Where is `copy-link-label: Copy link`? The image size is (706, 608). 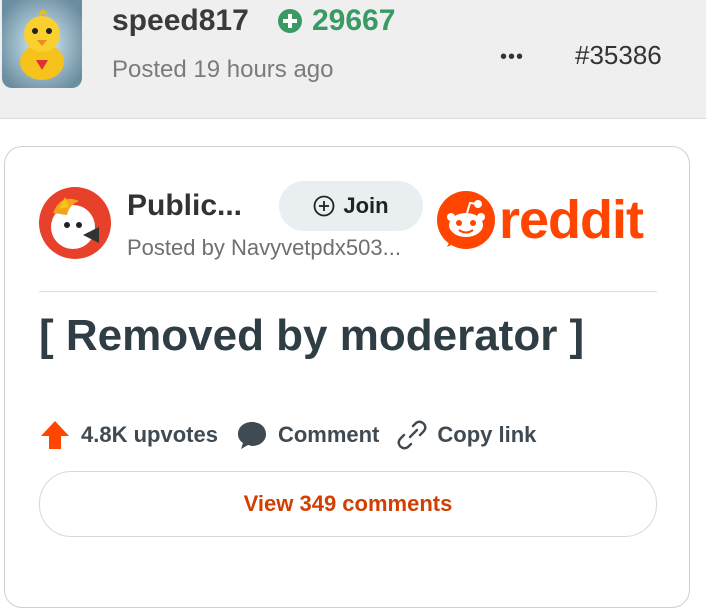 copy-link-label: Copy link is located at coordinates (487, 434).